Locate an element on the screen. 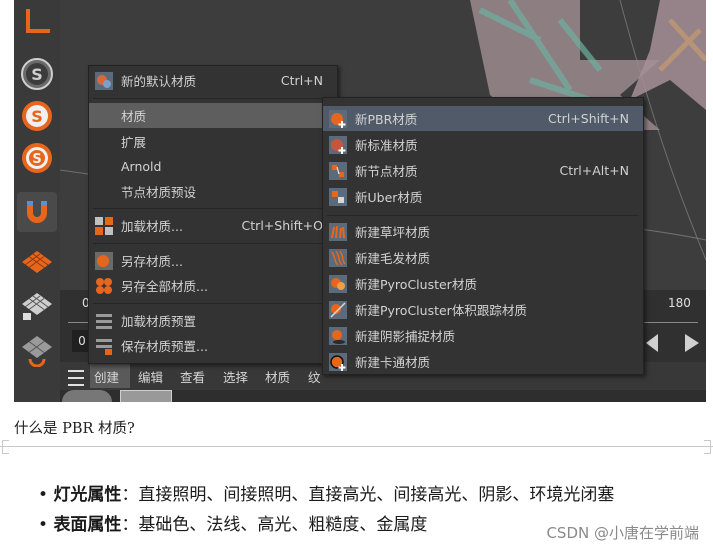  magnet-icon is located at coordinates (37, 212).